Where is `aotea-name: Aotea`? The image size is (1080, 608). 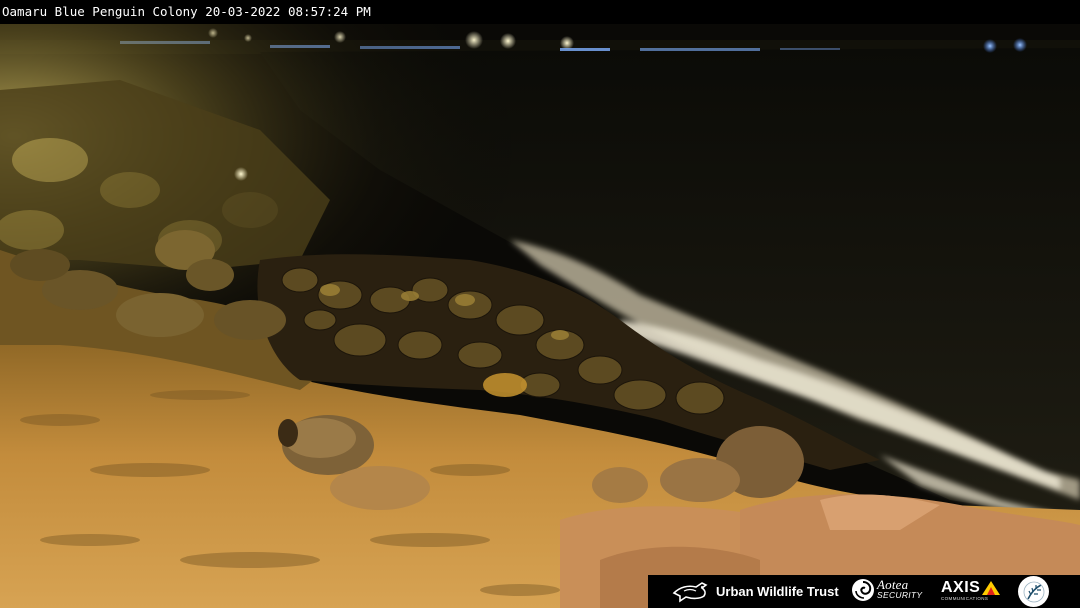 aotea-name: Aotea is located at coordinates (893, 584).